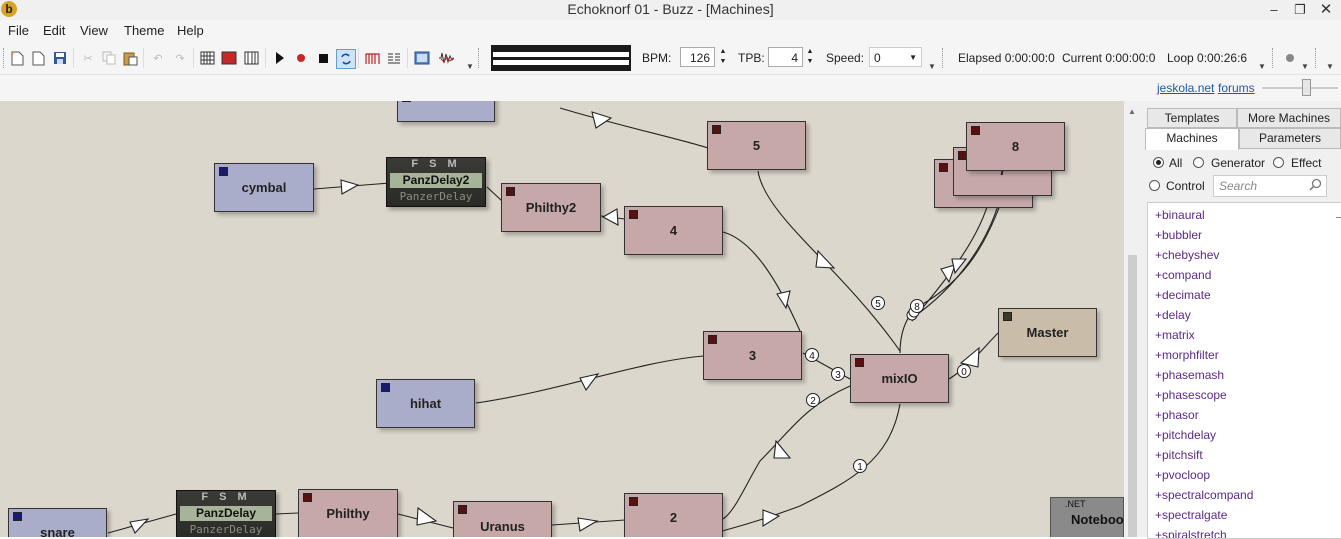 The width and height of the screenshot is (1341, 539). Describe the element at coordinates (1154, 185) in the screenshot. I see `filter-control-radio` at that location.